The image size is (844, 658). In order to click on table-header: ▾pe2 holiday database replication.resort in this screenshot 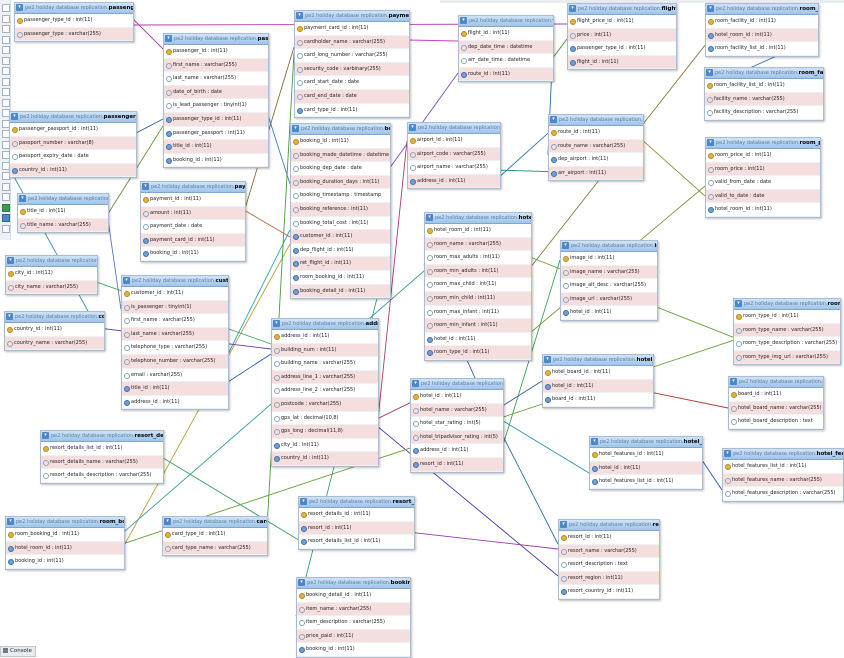, I will do `click(609, 525)`.